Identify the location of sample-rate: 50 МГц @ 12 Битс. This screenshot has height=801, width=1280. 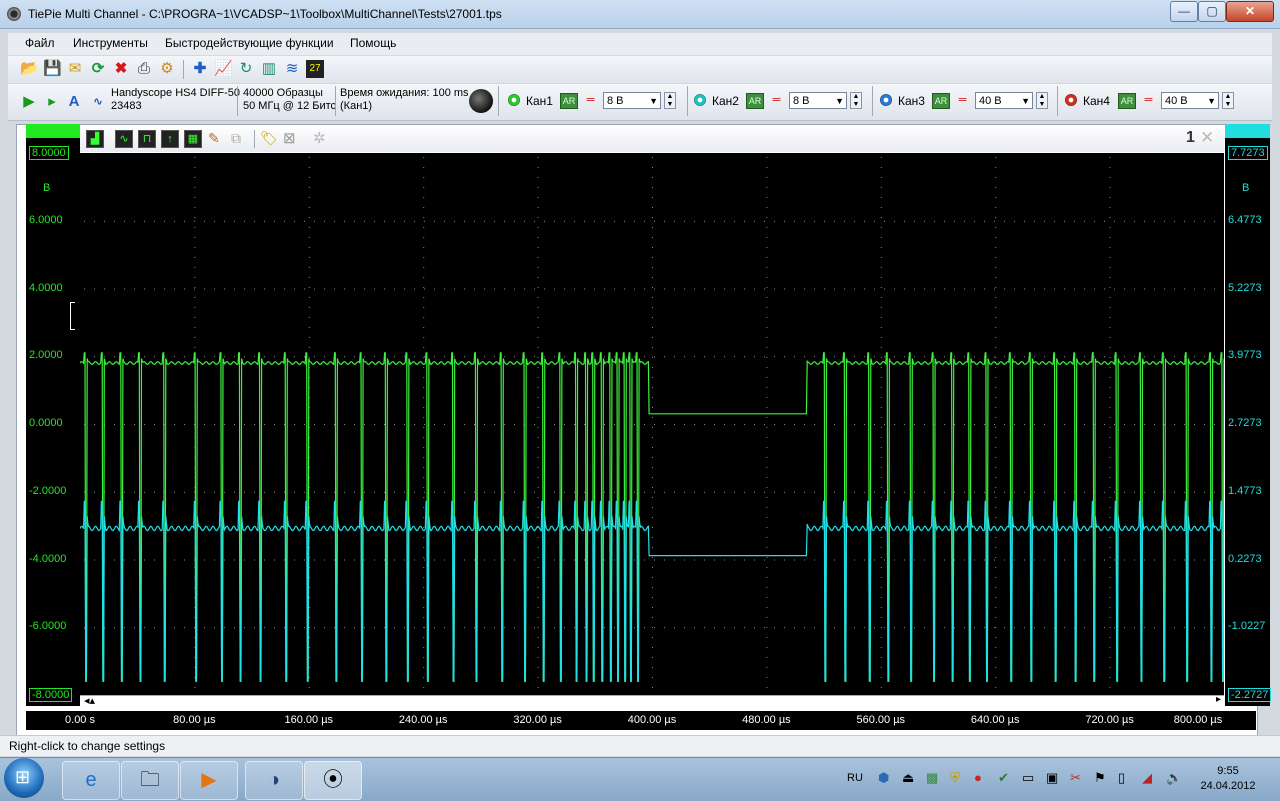
(289, 106).